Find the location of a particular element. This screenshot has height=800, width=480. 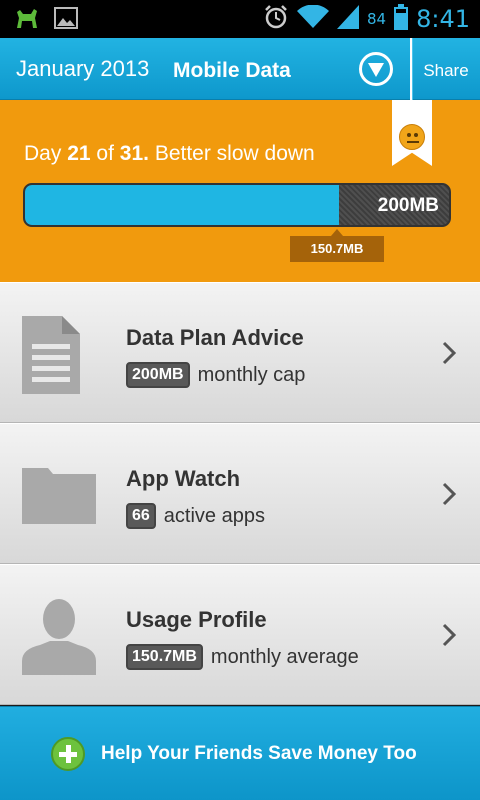

day-current: 21 is located at coordinates (79, 153).